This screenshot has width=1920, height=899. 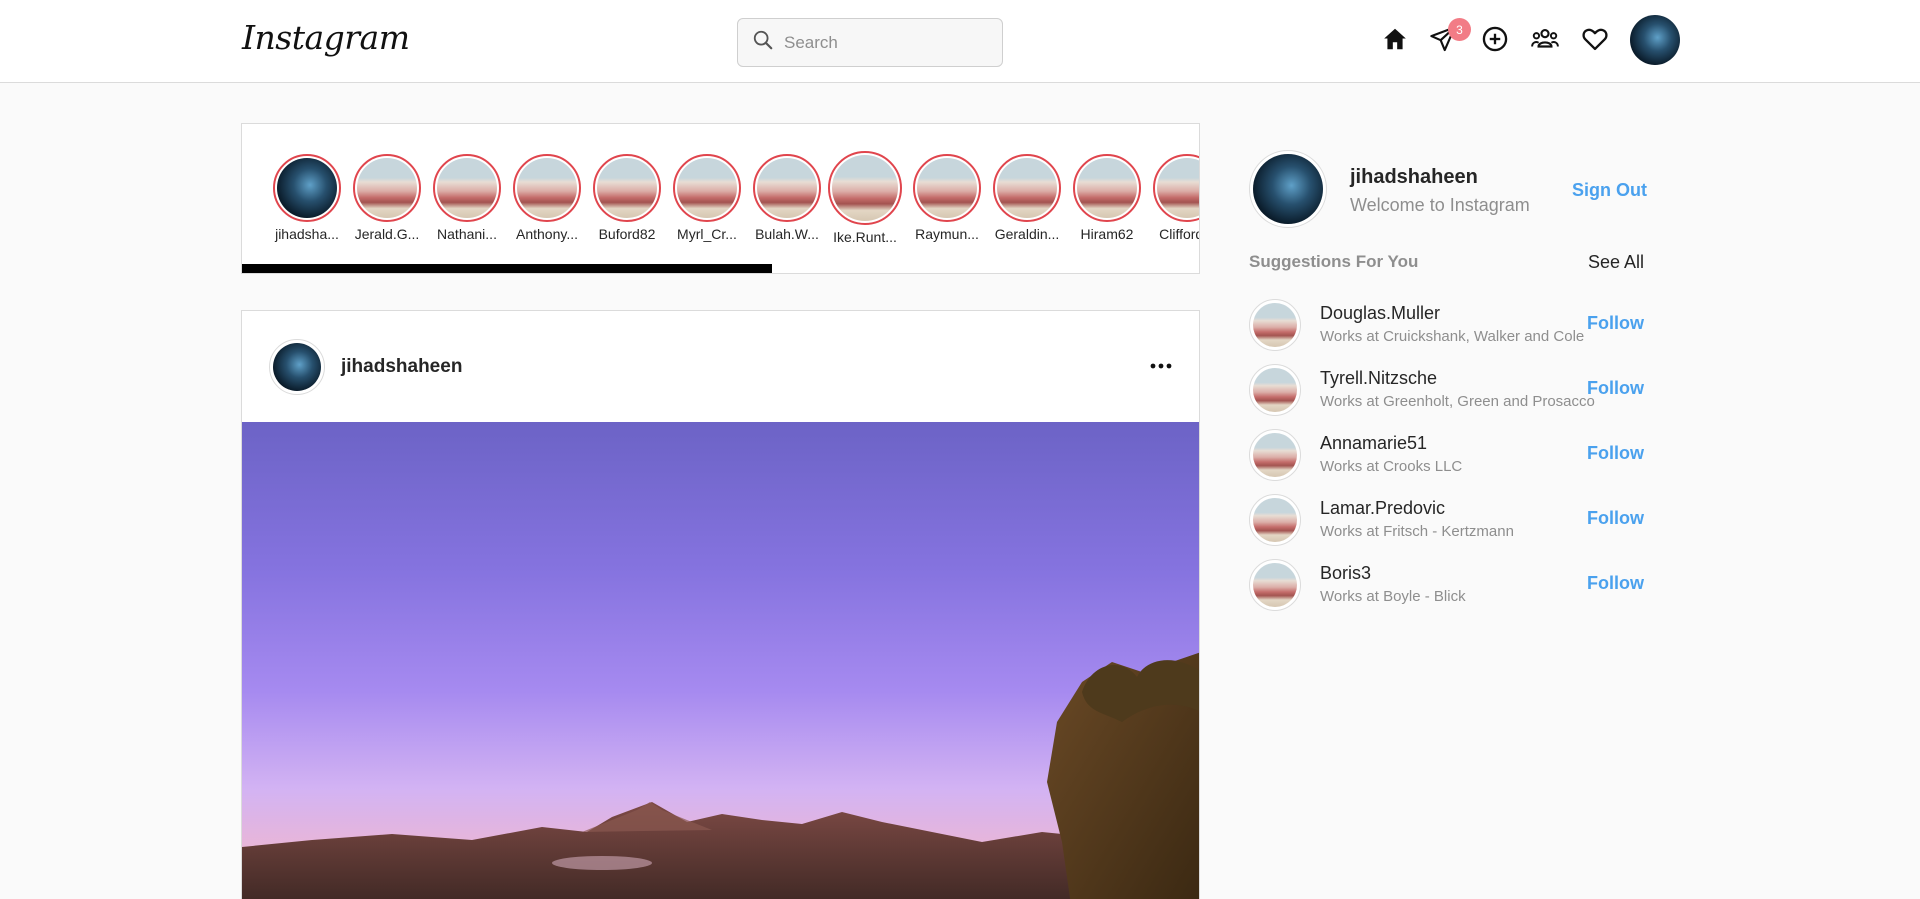 What do you see at coordinates (1616, 262) in the screenshot?
I see `see-all-link: See All` at bounding box center [1616, 262].